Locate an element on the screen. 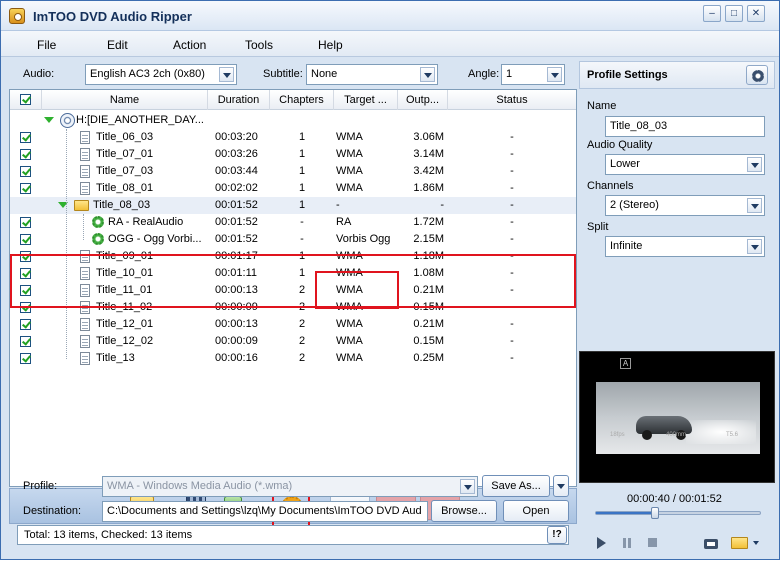 The height and width of the screenshot is (564, 780). app-logo-icon is located at coordinates (17, 16).